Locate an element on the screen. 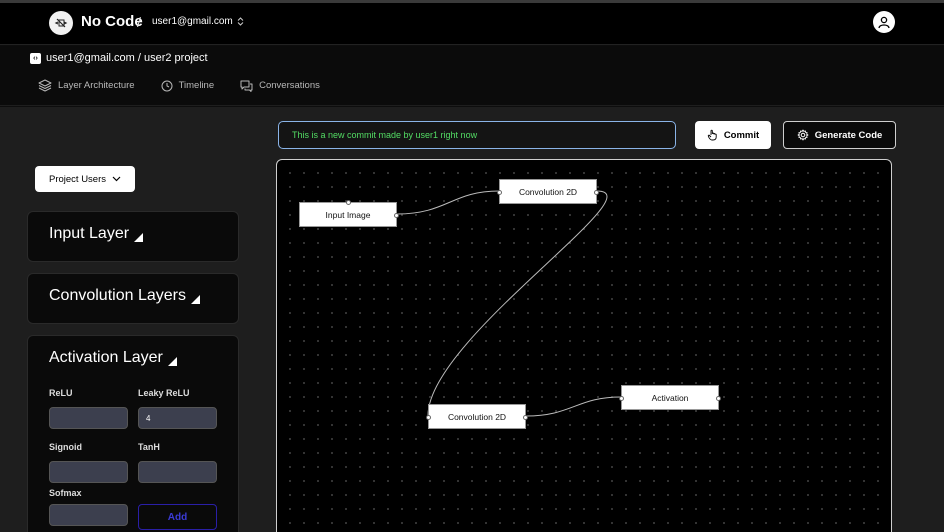 This screenshot has height=532, width=944. tab-label: Timeline is located at coordinates (196, 85).